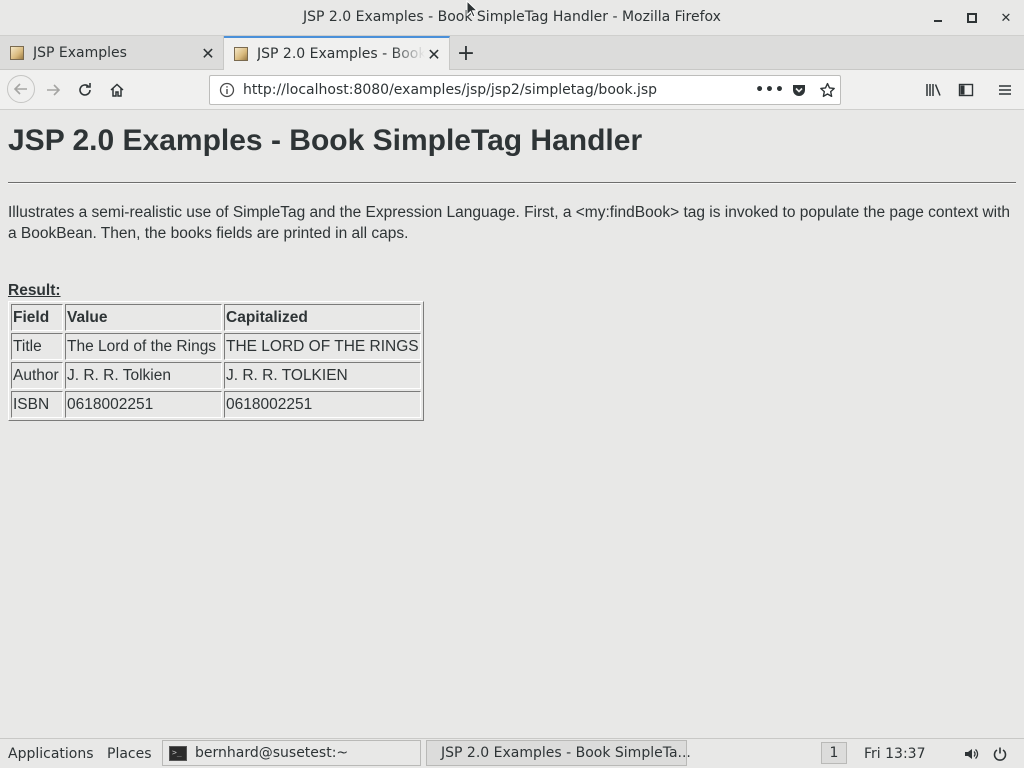 Image resolution: width=1024 pixels, height=768 pixels. I want to click on page-actions-icon: •••, so click(769, 90).